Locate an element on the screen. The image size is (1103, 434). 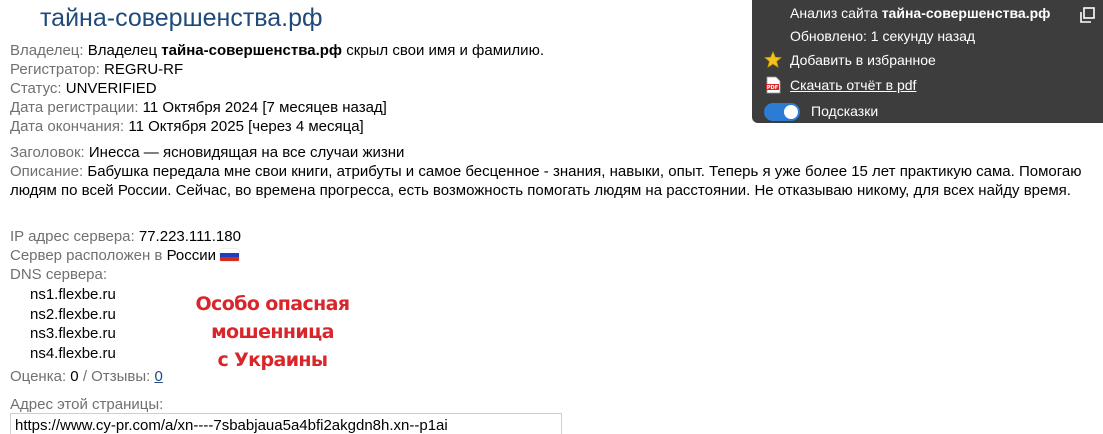
dns-item: ns4.flexbe.ru is located at coordinates (73, 354).